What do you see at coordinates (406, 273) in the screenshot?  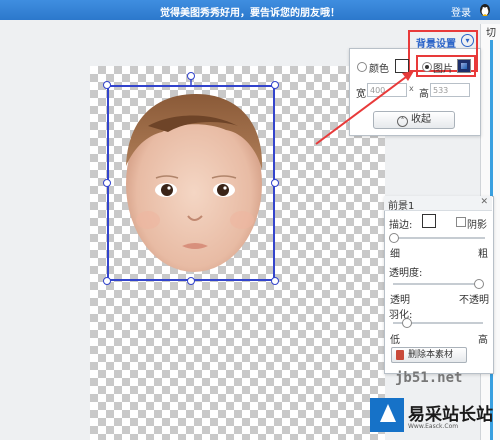 I see `opacity-label: 透明度:` at bounding box center [406, 273].